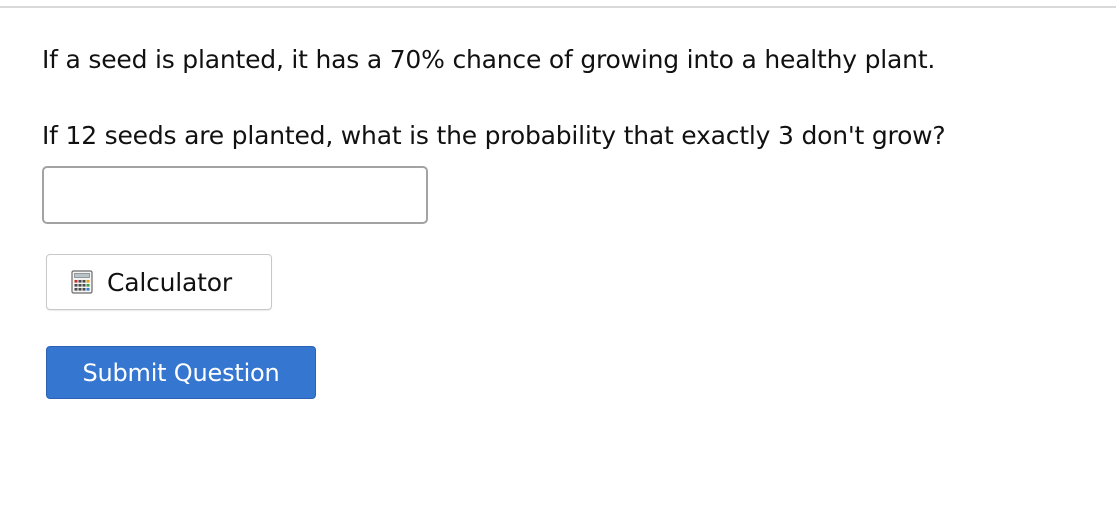 Image resolution: width=1116 pixels, height=526 pixels. I want to click on submit-question-button: Submit Question, so click(181, 372).